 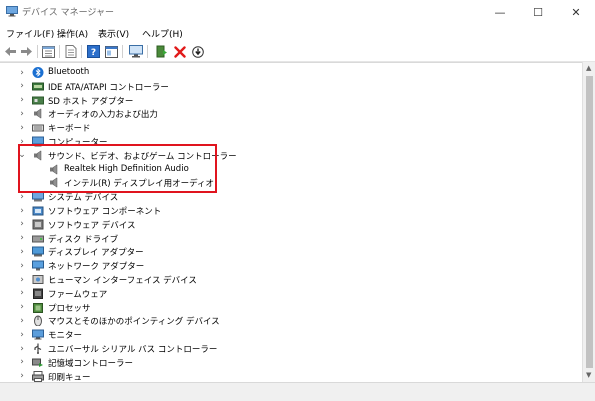 I want to click on tree-category-item: › ソフトウェア デバイス, so click(x=280, y=224).